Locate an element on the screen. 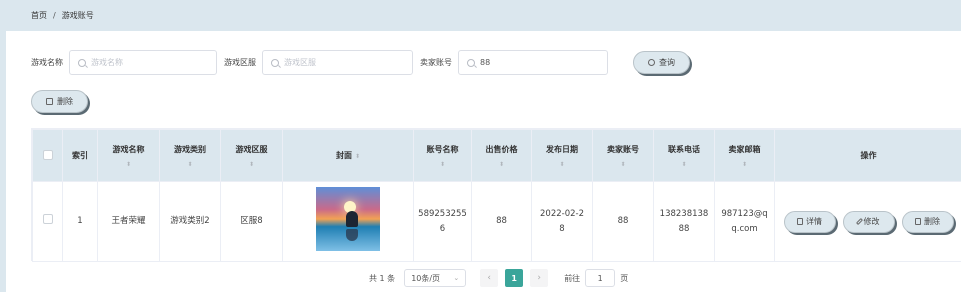 The image size is (961, 292). row-delete-label: 删除 is located at coordinates (932, 221).